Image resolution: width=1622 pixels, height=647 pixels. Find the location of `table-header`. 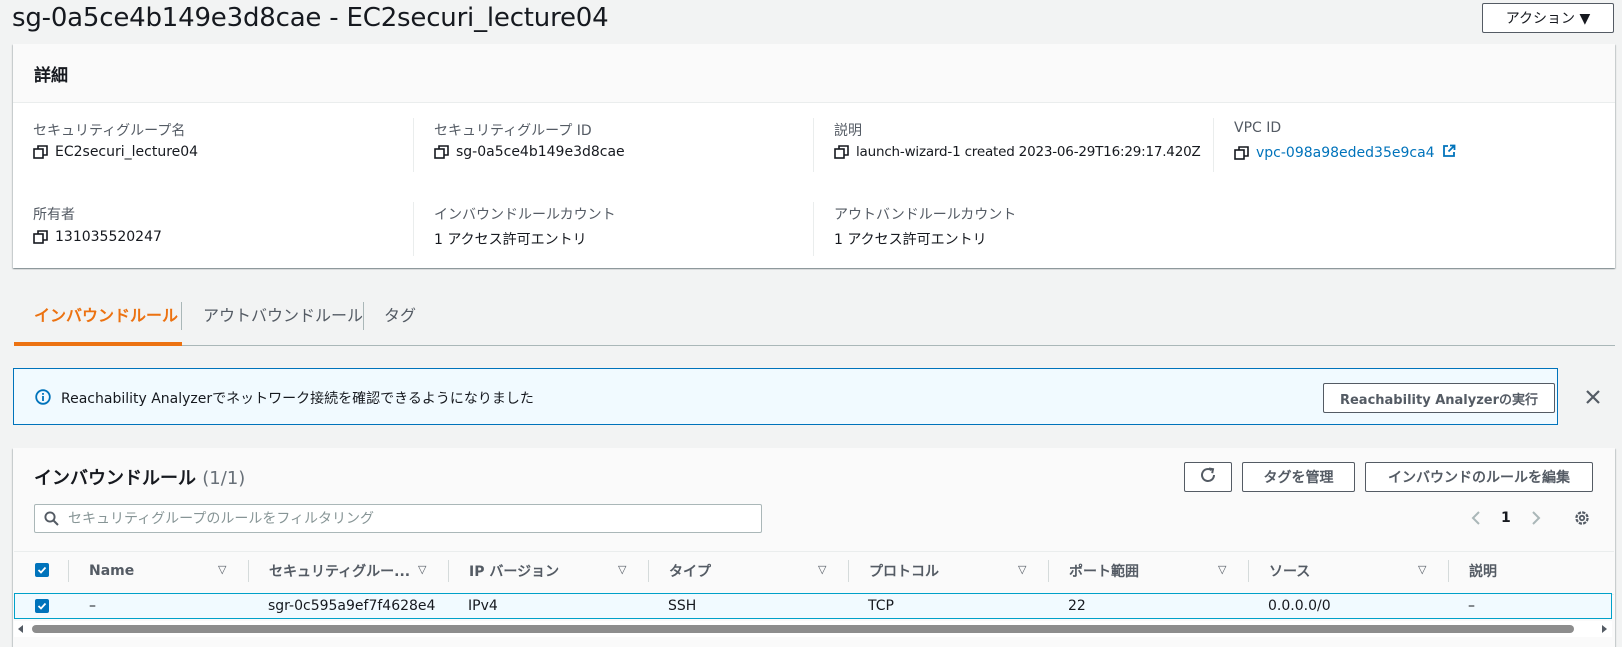

table-header is located at coordinates (814, 573).